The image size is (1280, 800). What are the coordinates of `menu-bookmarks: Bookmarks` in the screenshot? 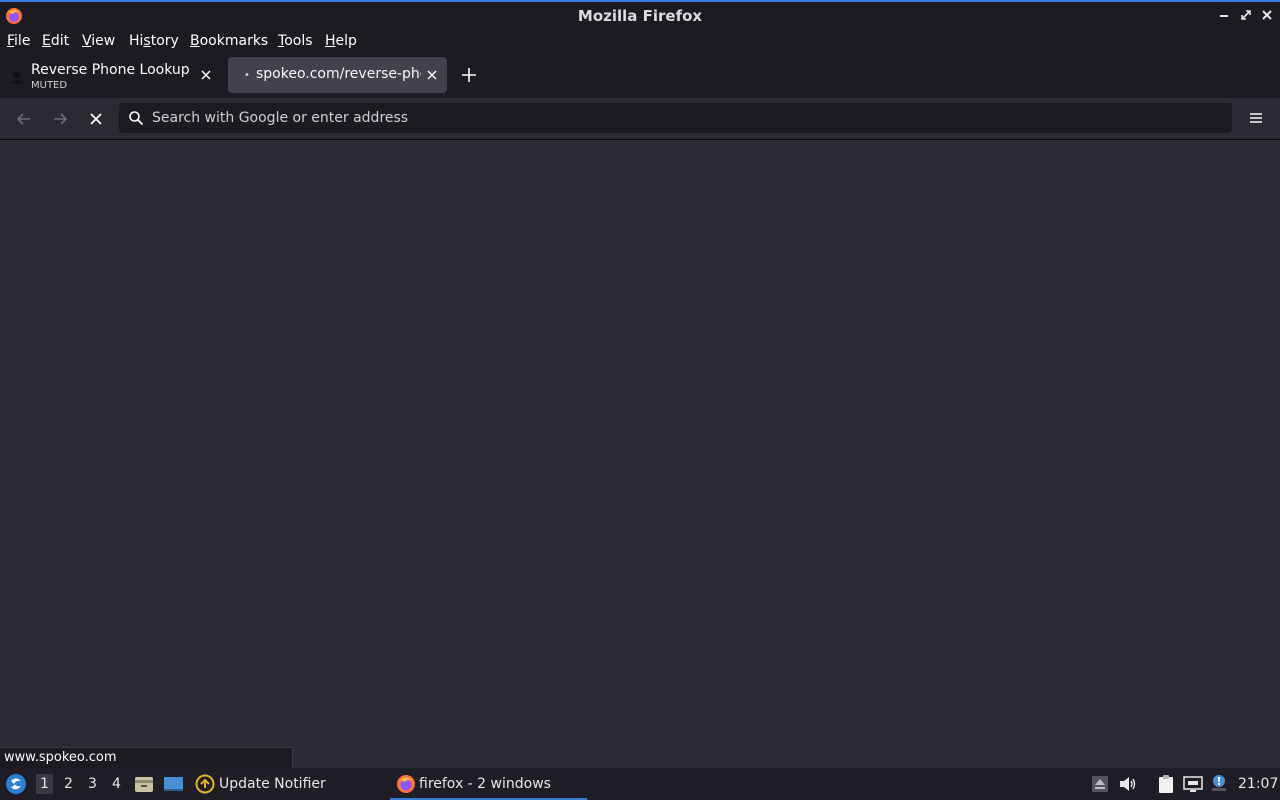 It's located at (229, 41).